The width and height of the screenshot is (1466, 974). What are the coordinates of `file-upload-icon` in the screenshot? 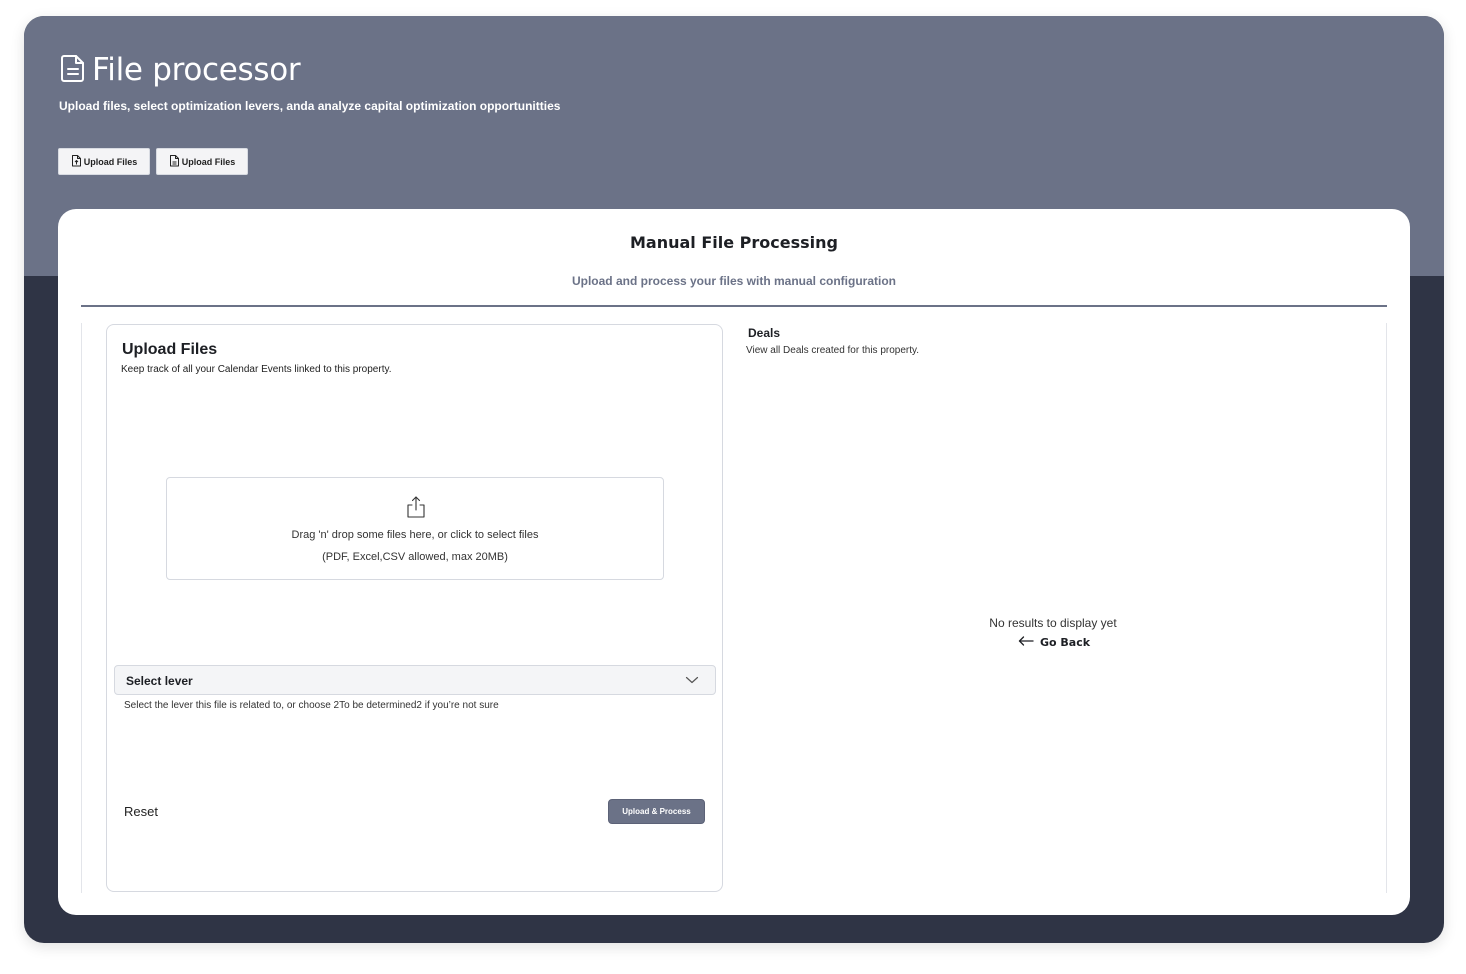 It's located at (76, 161).